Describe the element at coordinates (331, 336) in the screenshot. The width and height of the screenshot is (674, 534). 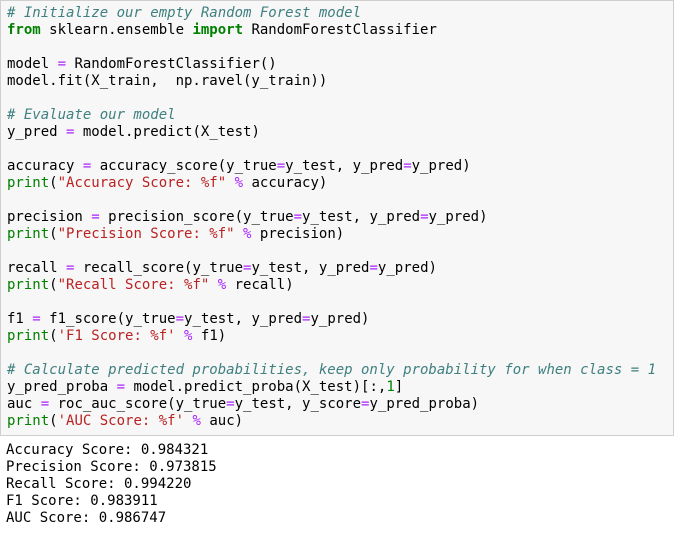
I see `code-line: print('F1 Score: %f' % f1)` at that location.